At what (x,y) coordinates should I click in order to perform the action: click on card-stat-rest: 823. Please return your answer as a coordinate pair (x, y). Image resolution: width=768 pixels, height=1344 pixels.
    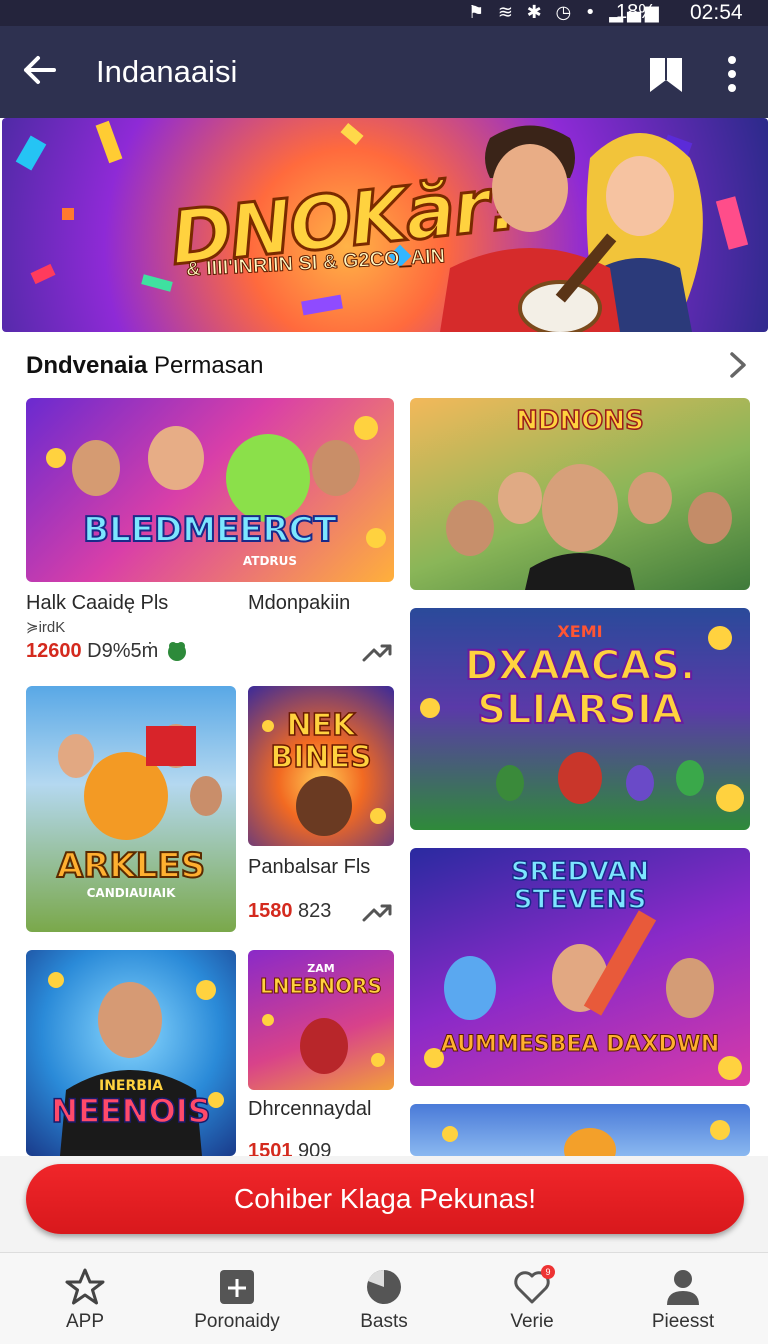
    Looking at the image, I should click on (312, 911).